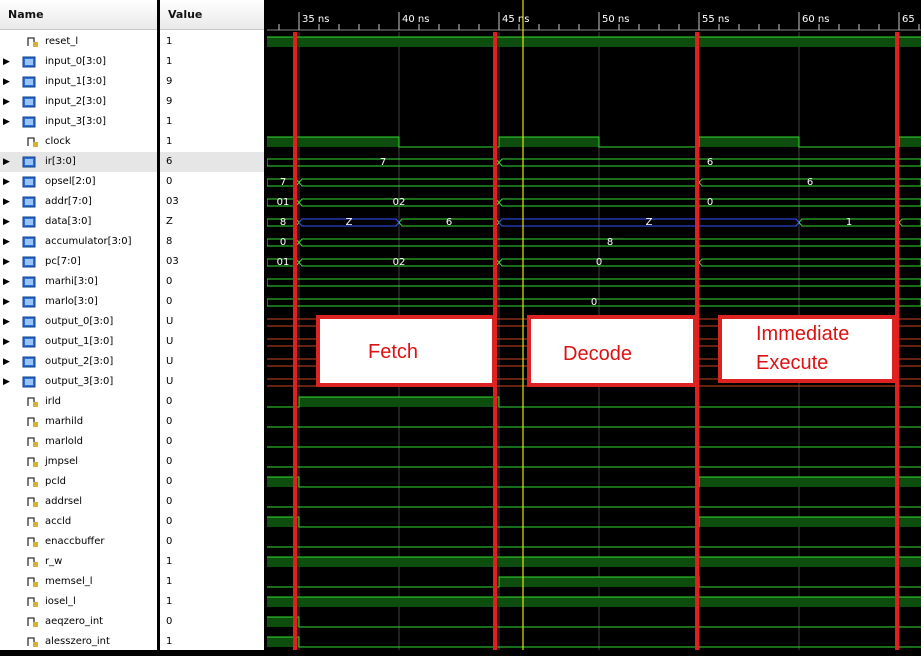 The image size is (921, 656). What do you see at coordinates (212, 162) in the screenshot?
I see `signal-value-row: 6` at bounding box center [212, 162].